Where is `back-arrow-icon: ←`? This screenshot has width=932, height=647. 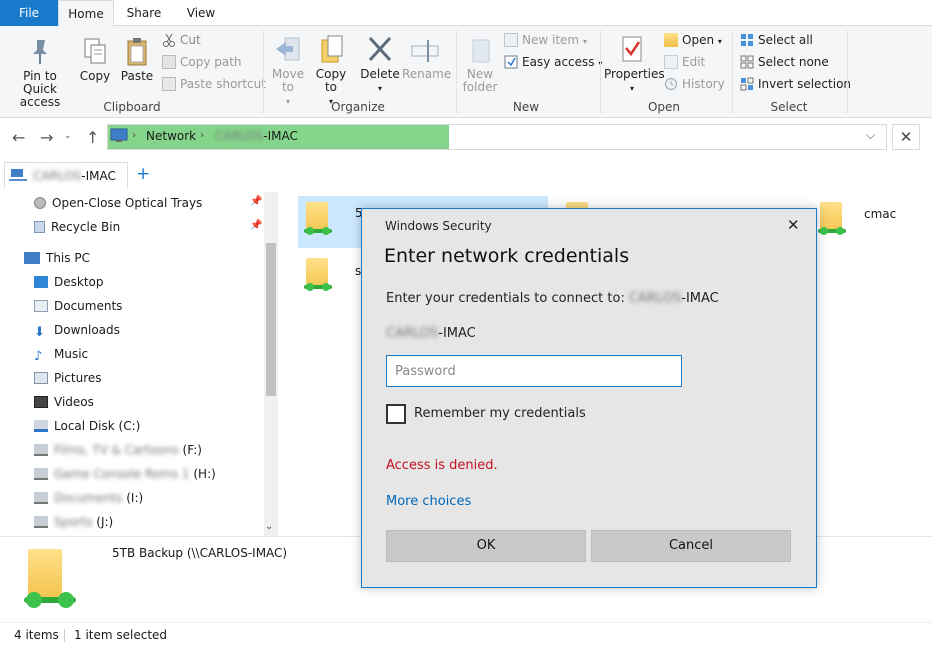 back-arrow-icon: ← is located at coordinates (18, 137).